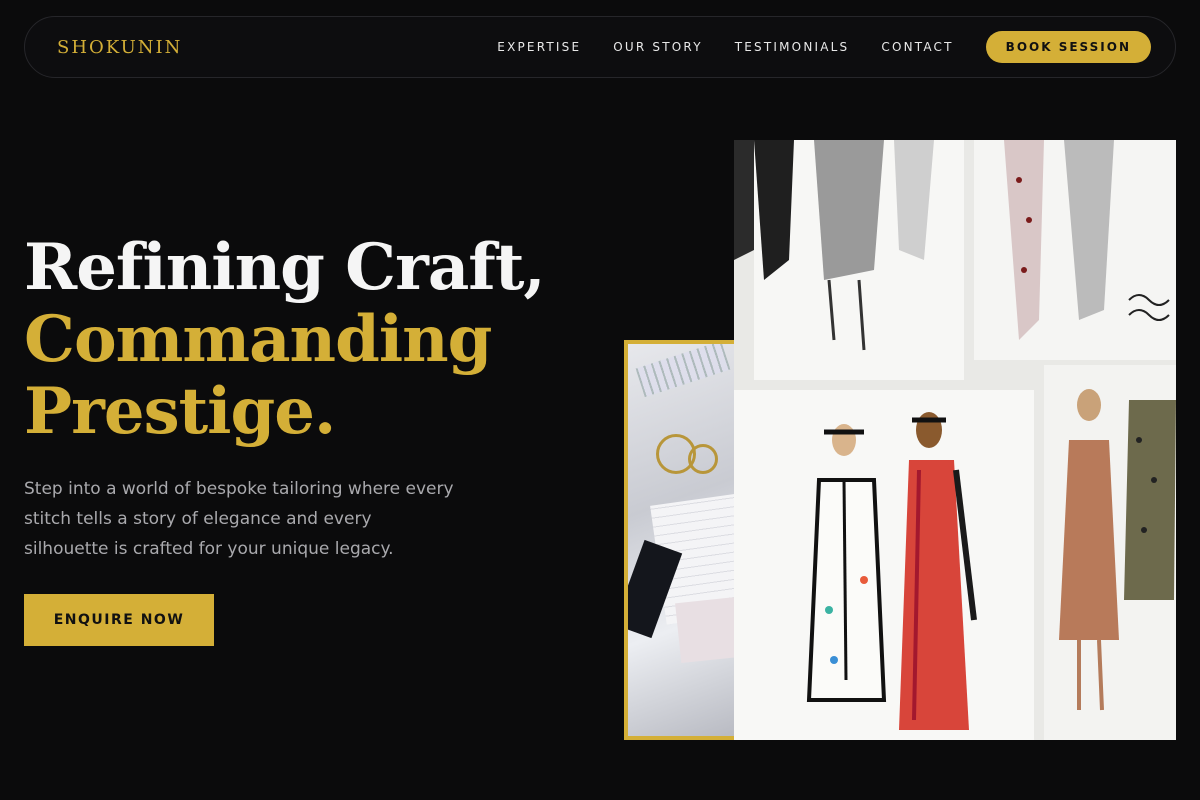 This screenshot has height=800, width=1200. I want to click on enquire-now-button: ENQUIRE NOW, so click(119, 620).